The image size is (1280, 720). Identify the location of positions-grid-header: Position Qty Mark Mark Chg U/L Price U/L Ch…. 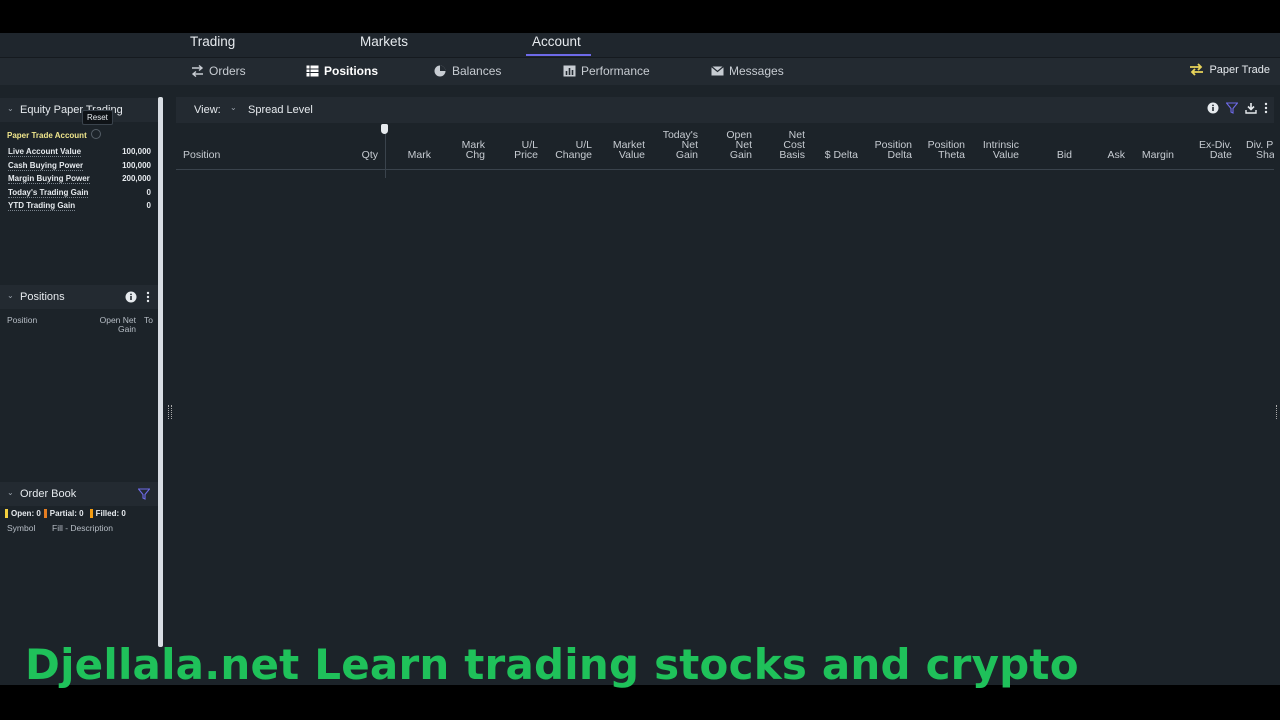
(725, 146).